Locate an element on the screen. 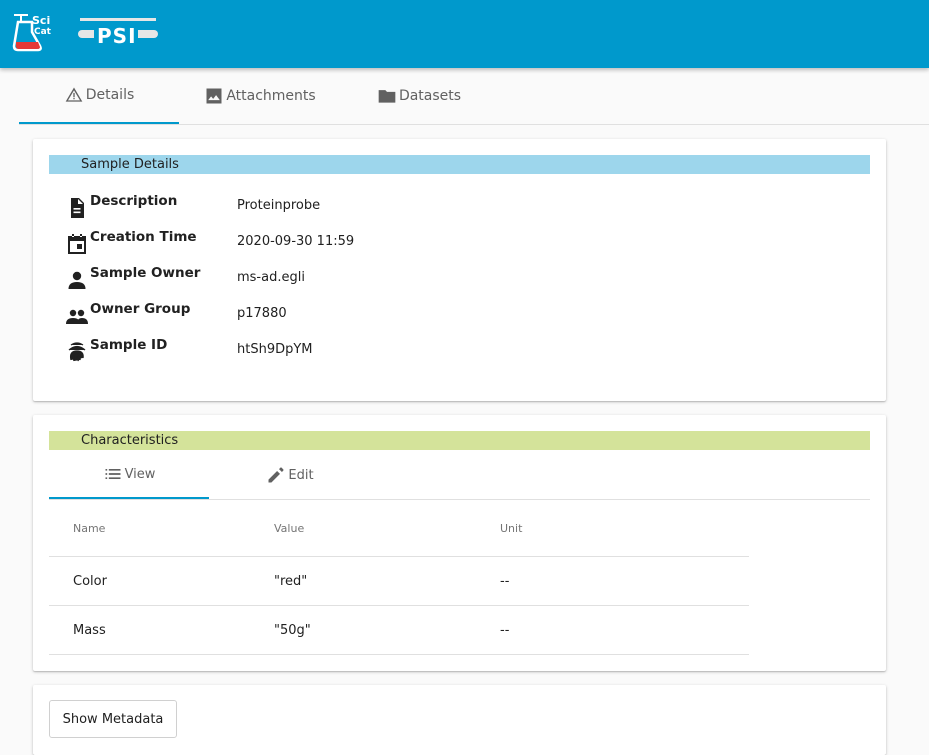 Image resolution: width=929 pixels, height=755 pixels. tab-datasets: Datasets is located at coordinates (419, 96).